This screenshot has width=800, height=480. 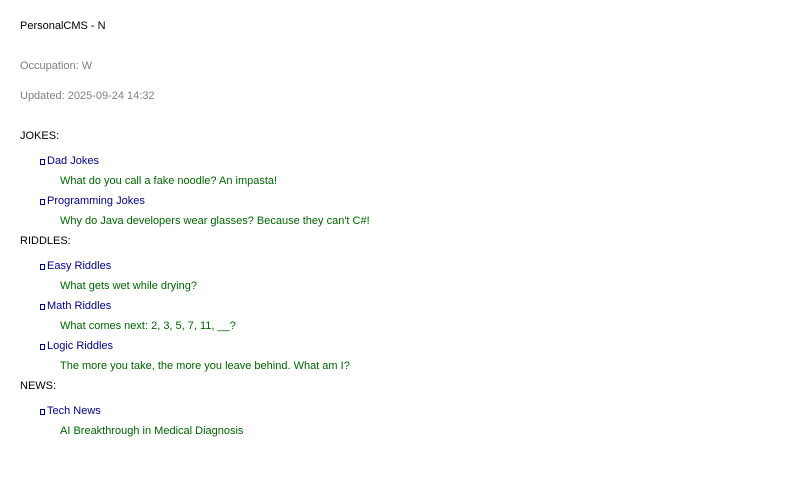 What do you see at coordinates (152, 431) in the screenshot?
I see `entry-item: AI Breakthrough in Medical Diagnosis` at bounding box center [152, 431].